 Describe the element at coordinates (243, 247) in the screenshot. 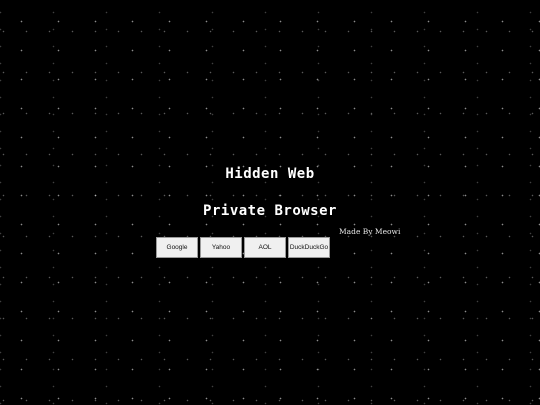

I see `search-engine-buttons: Google Yahoo AOL DuckDuckGo` at that location.